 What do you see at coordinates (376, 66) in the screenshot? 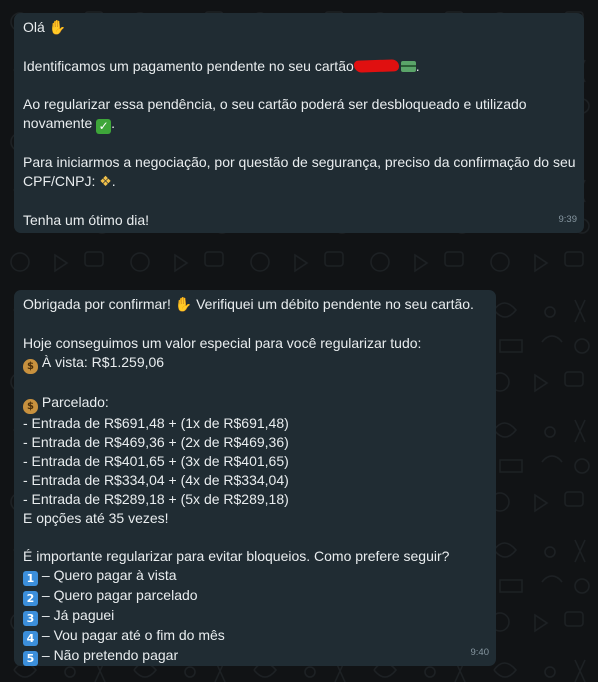
I see `redaction-mark` at bounding box center [376, 66].